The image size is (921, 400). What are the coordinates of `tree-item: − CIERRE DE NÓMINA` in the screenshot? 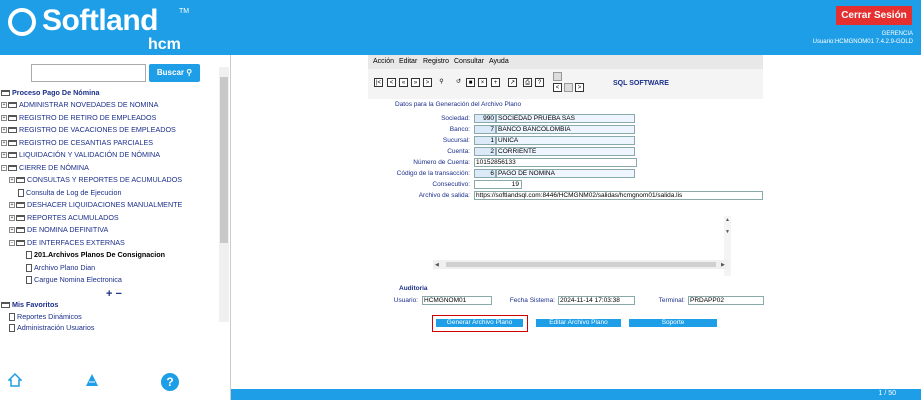 It's located at (45, 168).